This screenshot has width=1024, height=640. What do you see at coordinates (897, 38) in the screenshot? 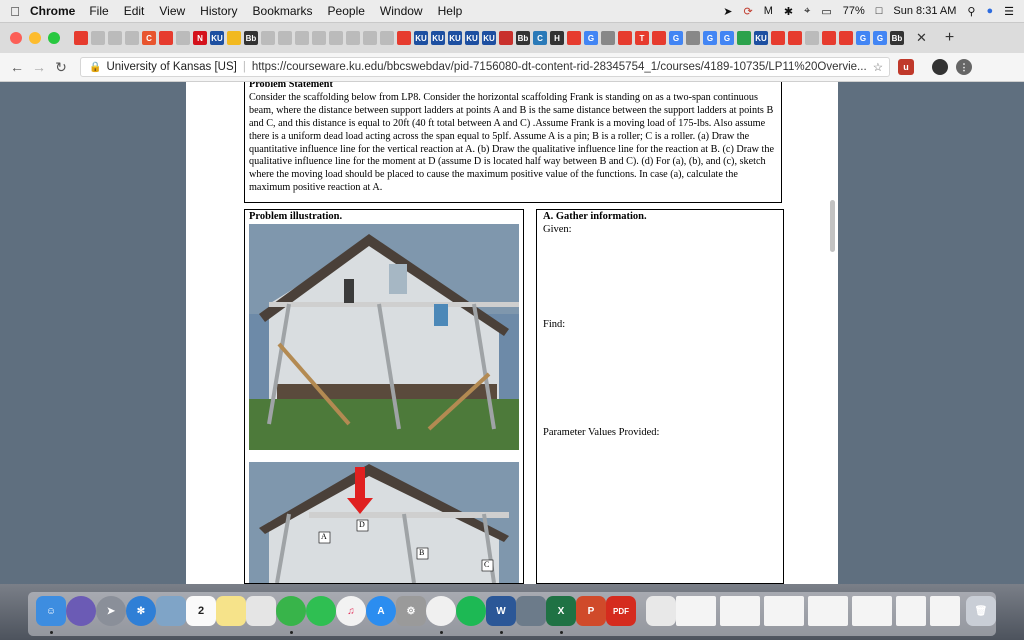
I see `tab-favicon-49: Bb` at bounding box center [897, 38].